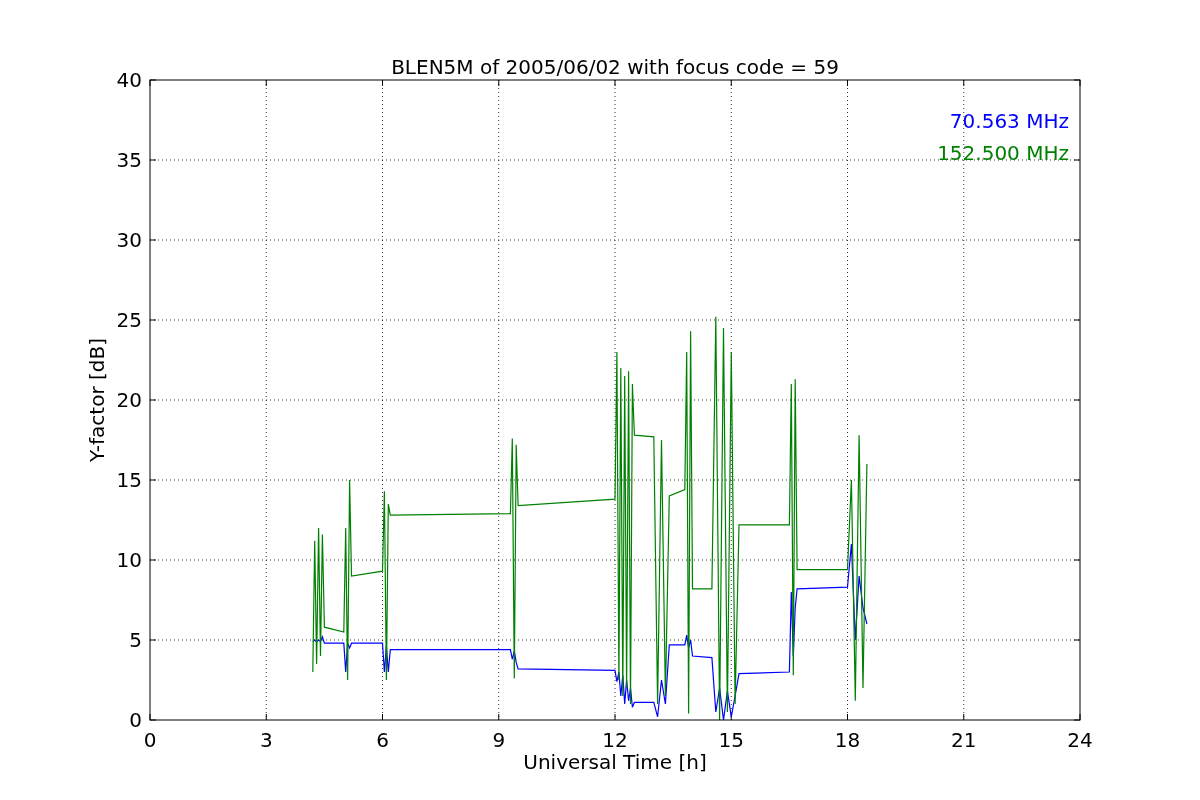 This screenshot has height=800, width=1200. Describe the element at coordinates (1003, 153) in the screenshot. I see `legend-label: 152.500 MHz` at that location.